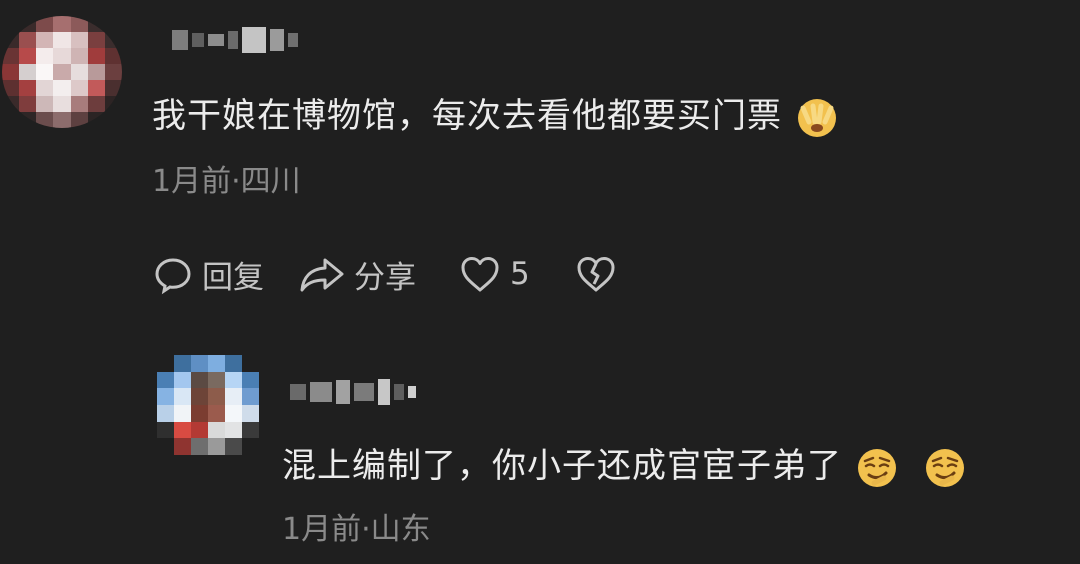  Describe the element at coordinates (562, 466) in the screenshot. I see `reply-body: 混上编制了，你小子还成官宦子弟了` at that location.